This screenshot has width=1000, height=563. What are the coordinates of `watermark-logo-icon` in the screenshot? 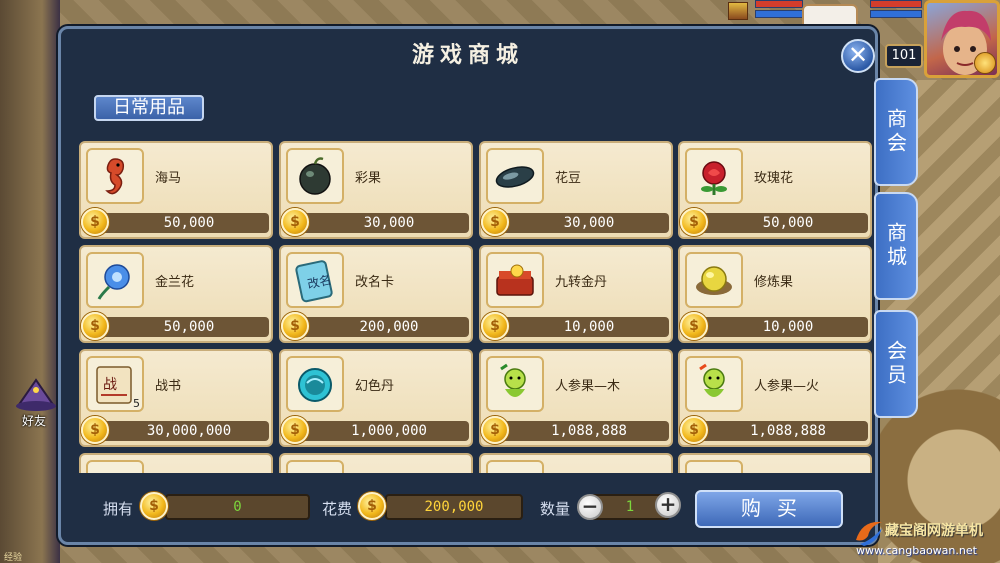 It's located at (869, 533).